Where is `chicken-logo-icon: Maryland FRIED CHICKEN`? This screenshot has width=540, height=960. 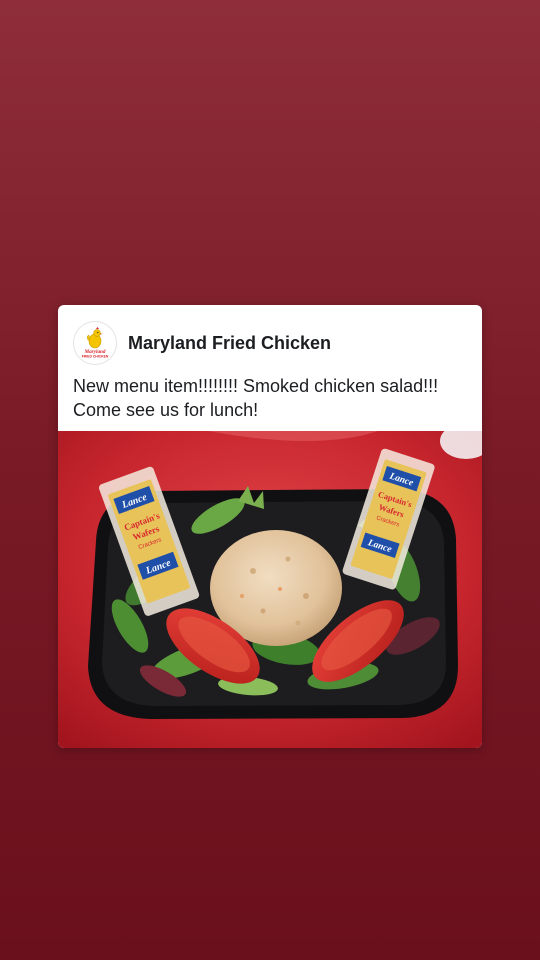 chicken-logo-icon: Maryland FRIED CHICKEN is located at coordinates (95, 343).